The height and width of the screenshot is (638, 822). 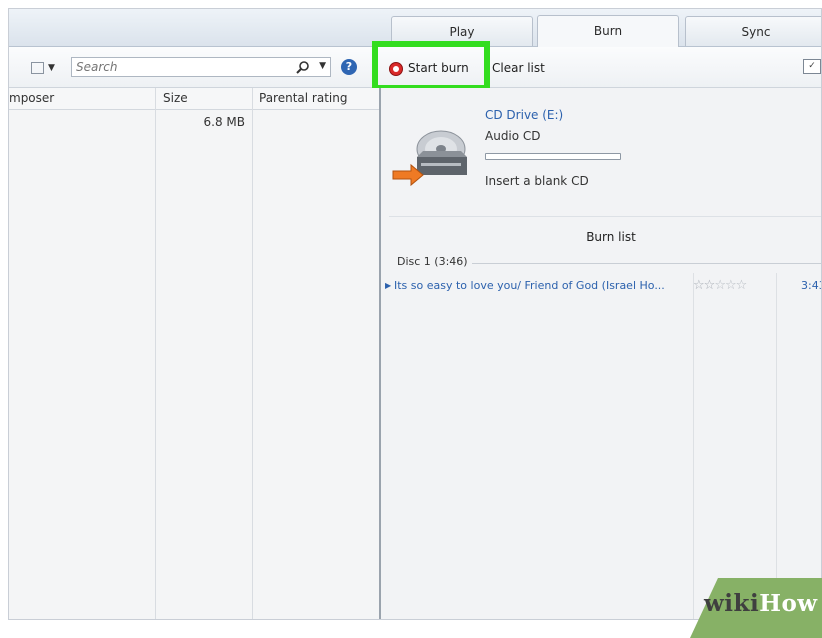 I want to click on size-cell: 6.8 MB, so click(x=224, y=122).